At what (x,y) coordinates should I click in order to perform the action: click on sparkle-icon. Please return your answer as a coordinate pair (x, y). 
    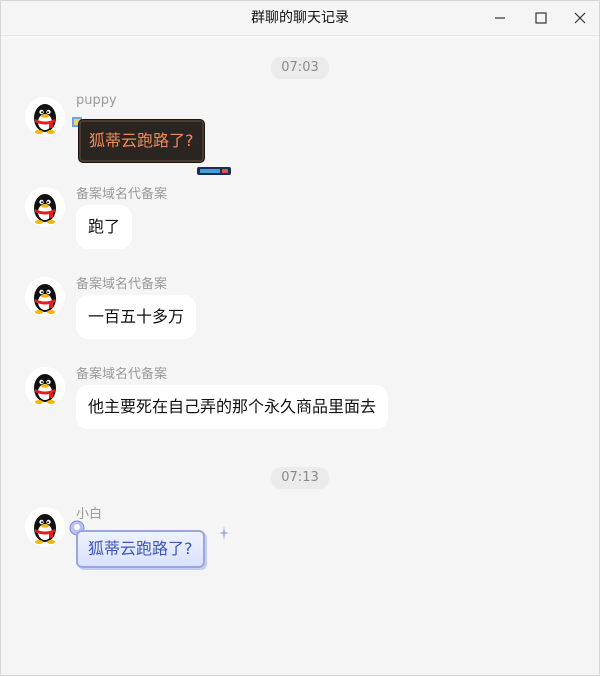
    Looking at the image, I should click on (224, 534).